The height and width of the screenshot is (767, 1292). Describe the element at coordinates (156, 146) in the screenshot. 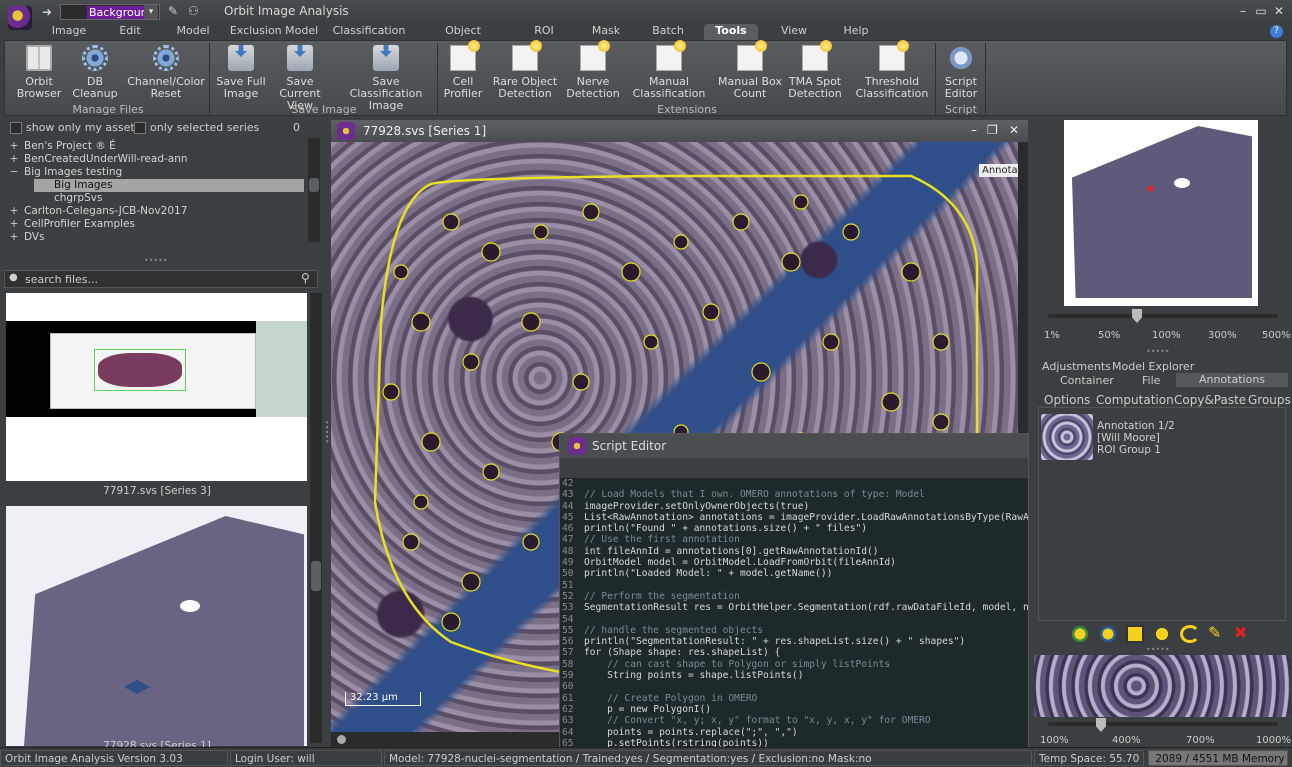

I see `tree-item: + Ben's Project ® É` at that location.